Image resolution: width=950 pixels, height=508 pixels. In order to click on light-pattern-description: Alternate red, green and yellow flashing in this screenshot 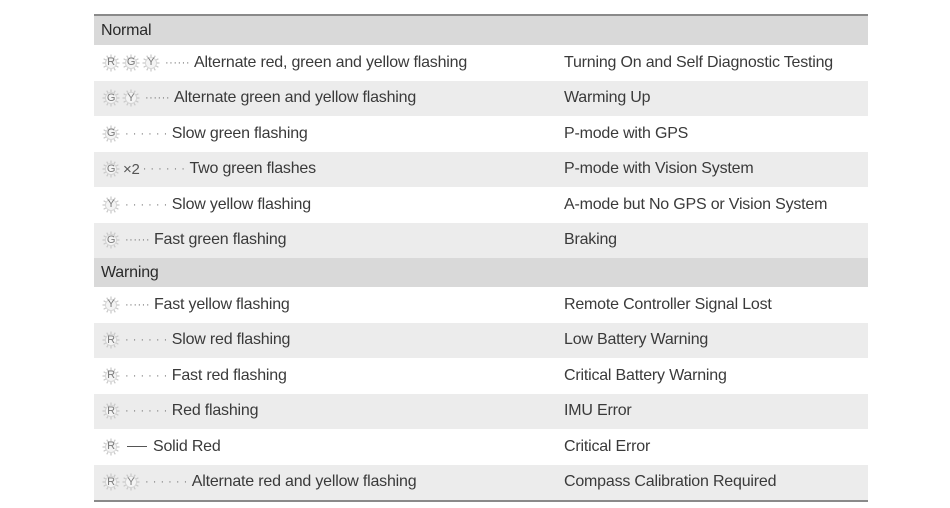, I will do `click(330, 62)`.